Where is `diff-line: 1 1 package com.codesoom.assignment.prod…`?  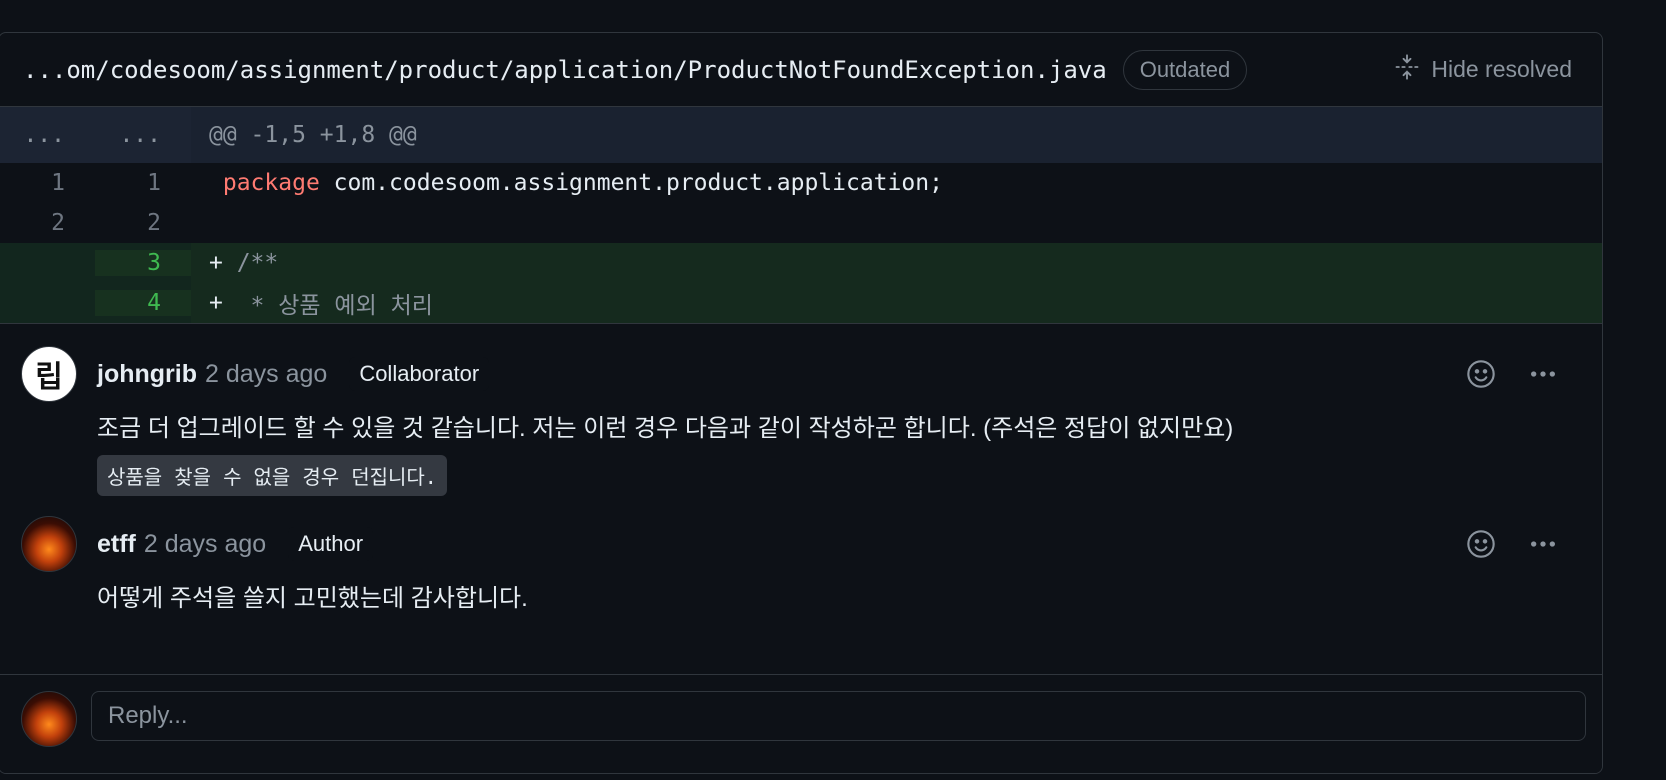
diff-line: 1 1 package com.codesoom.assignment.prod… is located at coordinates (801, 183).